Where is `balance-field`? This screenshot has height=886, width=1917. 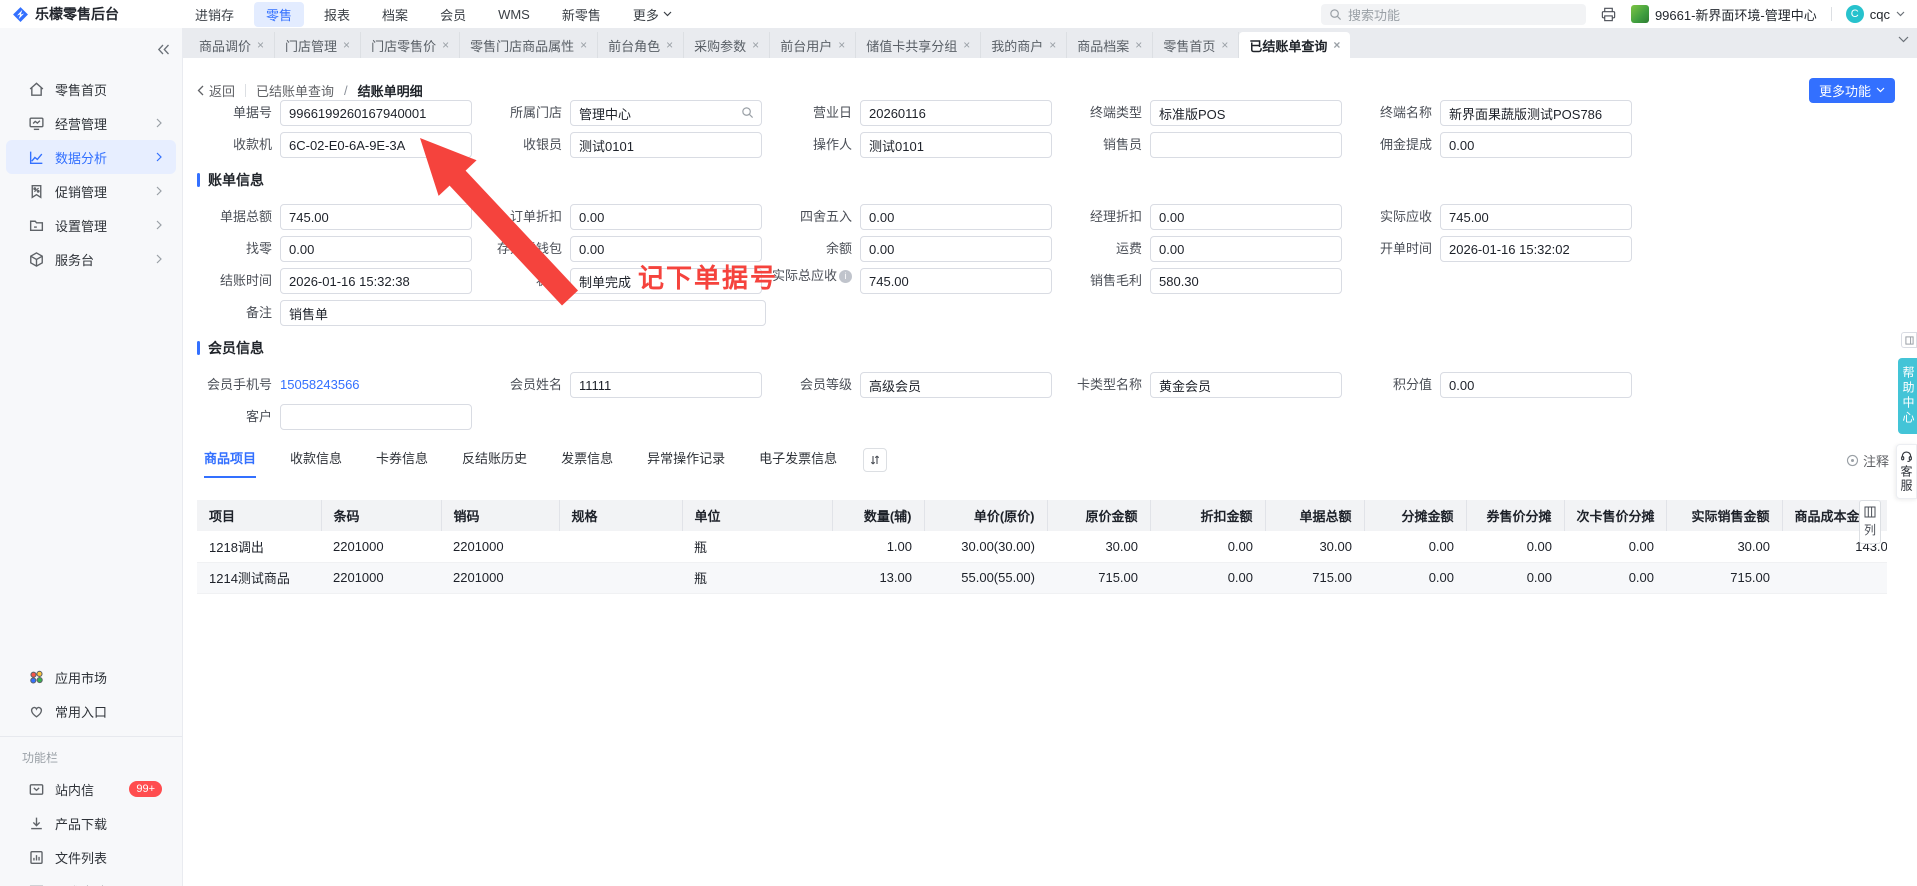 balance-field is located at coordinates (956, 249).